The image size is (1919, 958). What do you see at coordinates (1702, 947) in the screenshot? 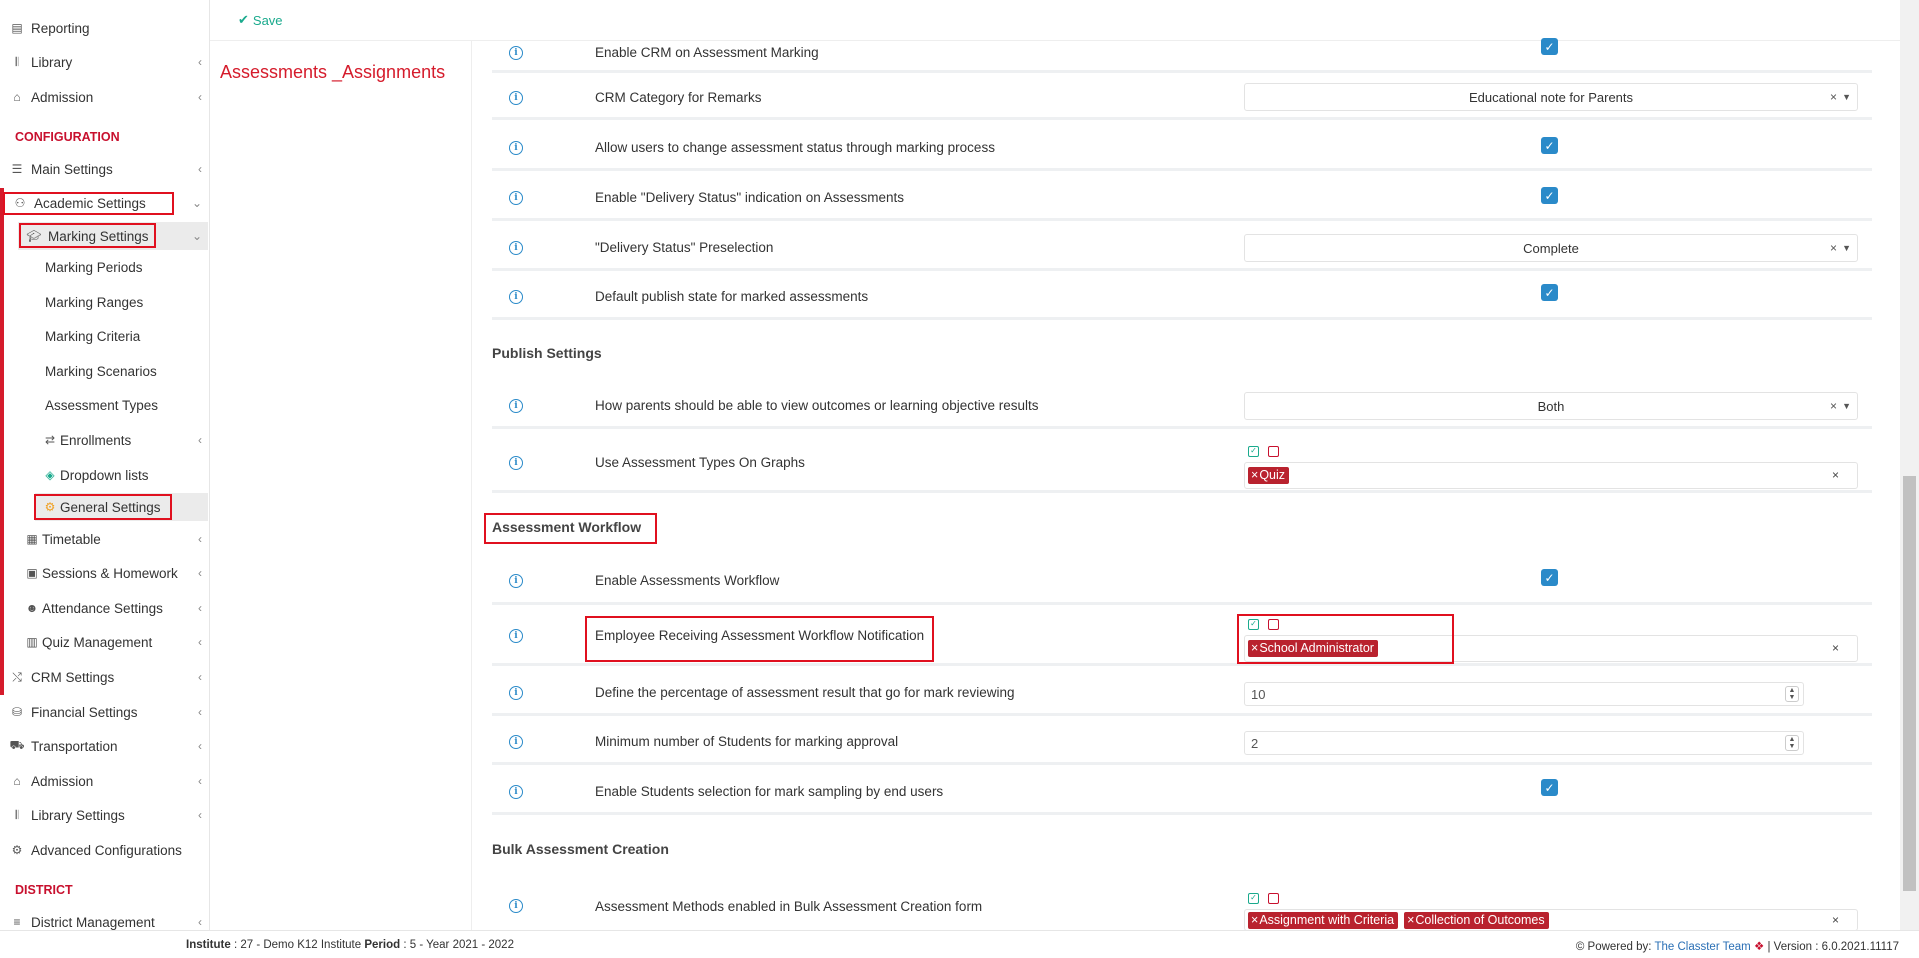
I see `team-link: The Classter Team` at bounding box center [1702, 947].